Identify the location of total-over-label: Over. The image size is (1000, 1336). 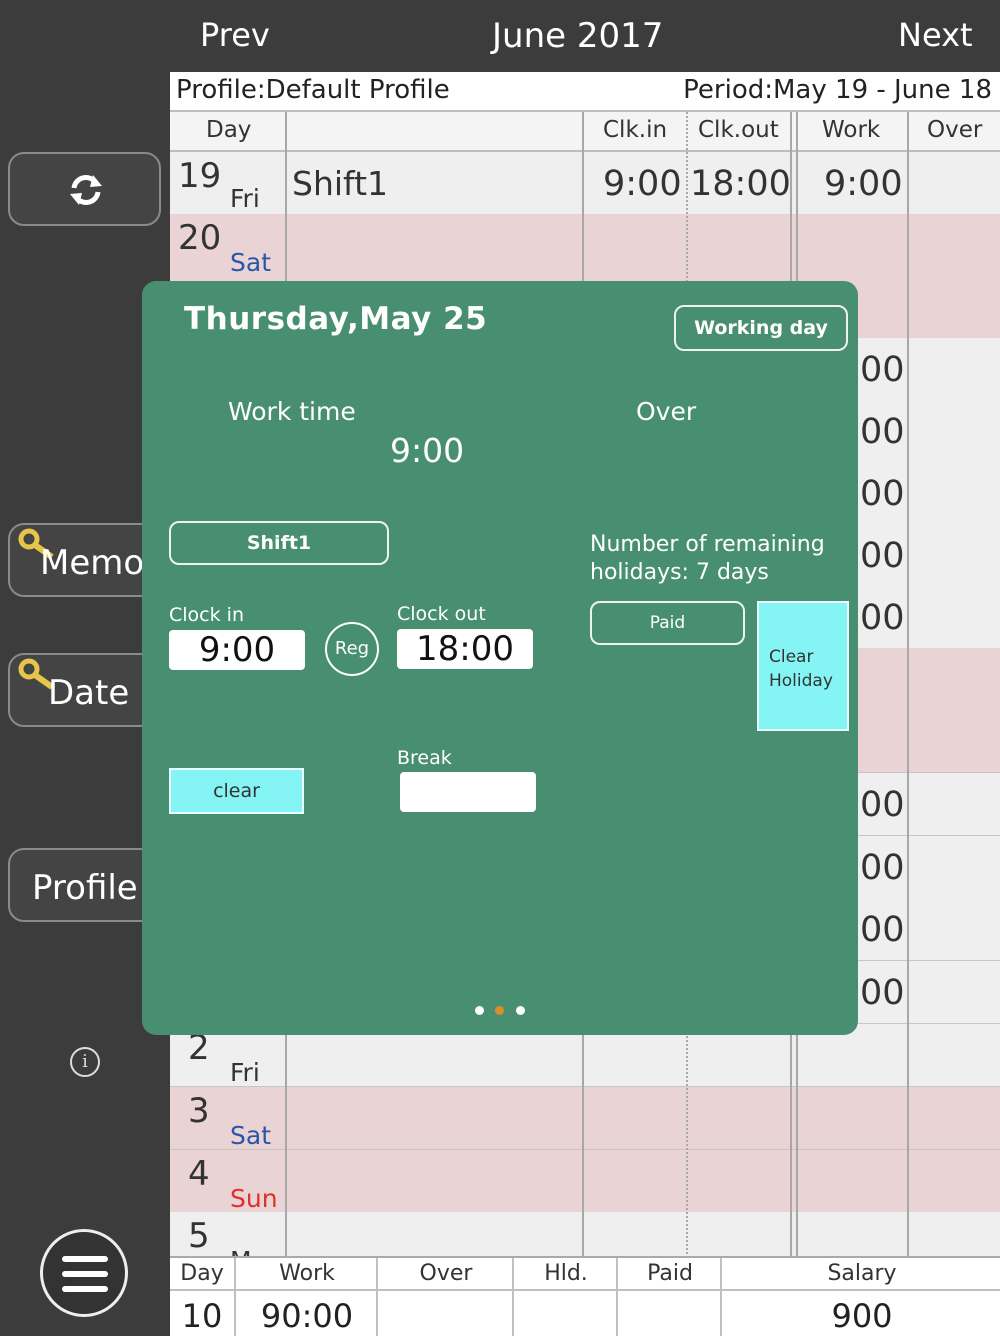
(446, 1276).